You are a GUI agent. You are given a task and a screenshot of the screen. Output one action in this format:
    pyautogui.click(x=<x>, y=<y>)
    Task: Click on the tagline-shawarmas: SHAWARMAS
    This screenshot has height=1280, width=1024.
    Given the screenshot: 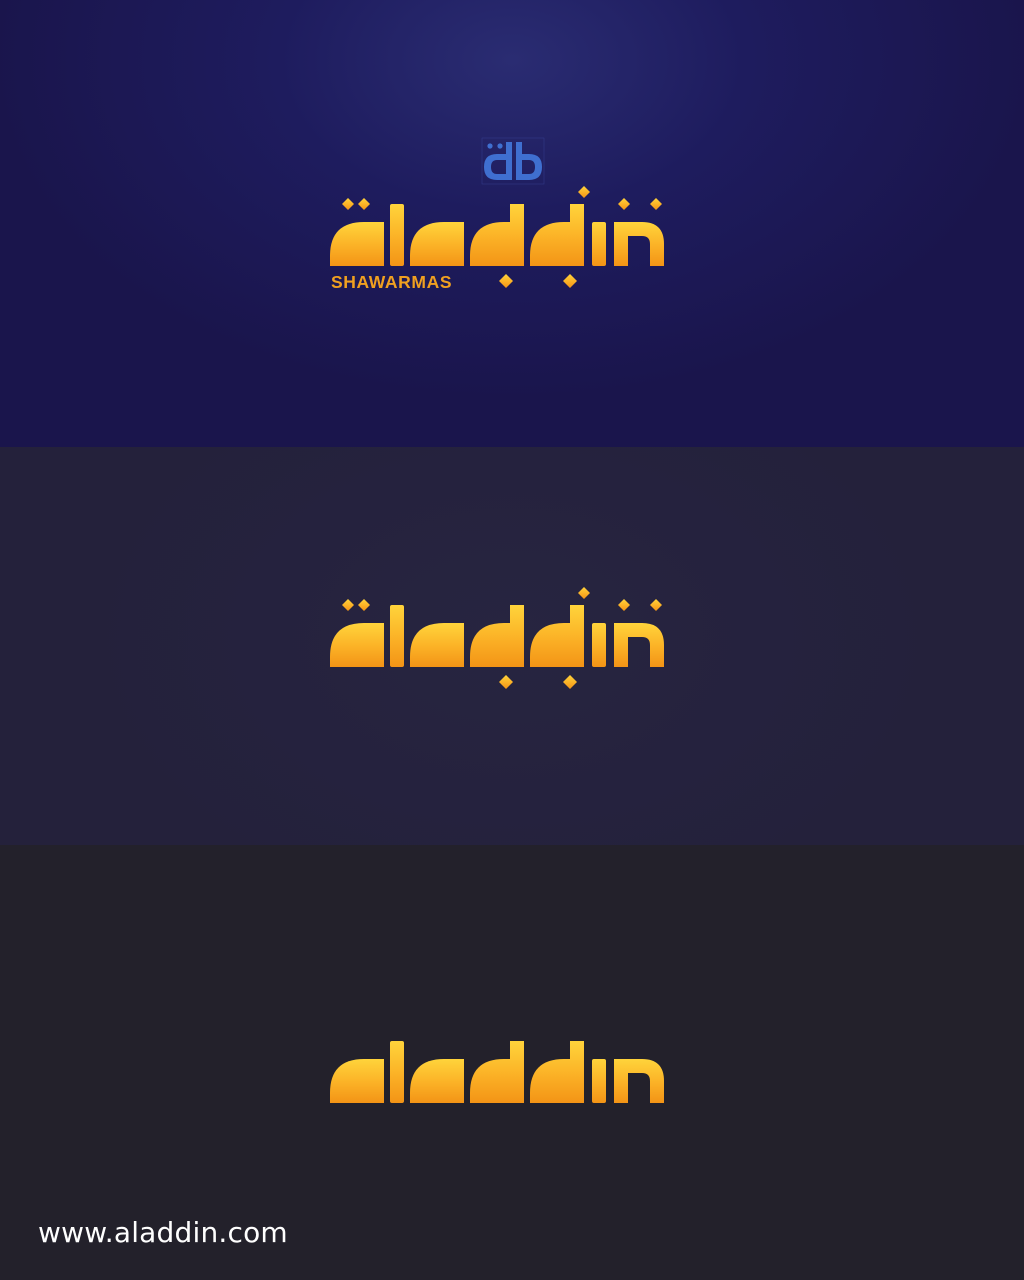 What is the action you would take?
    pyautogui.click(x=392, y=282)
    